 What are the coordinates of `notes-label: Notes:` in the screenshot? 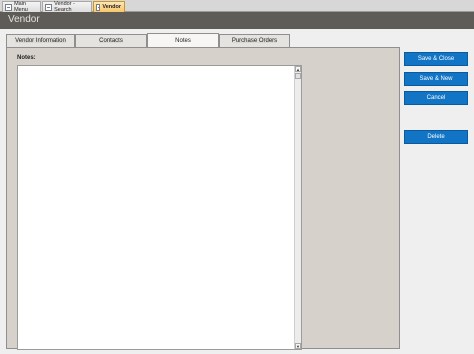 It's located at (26, 58).